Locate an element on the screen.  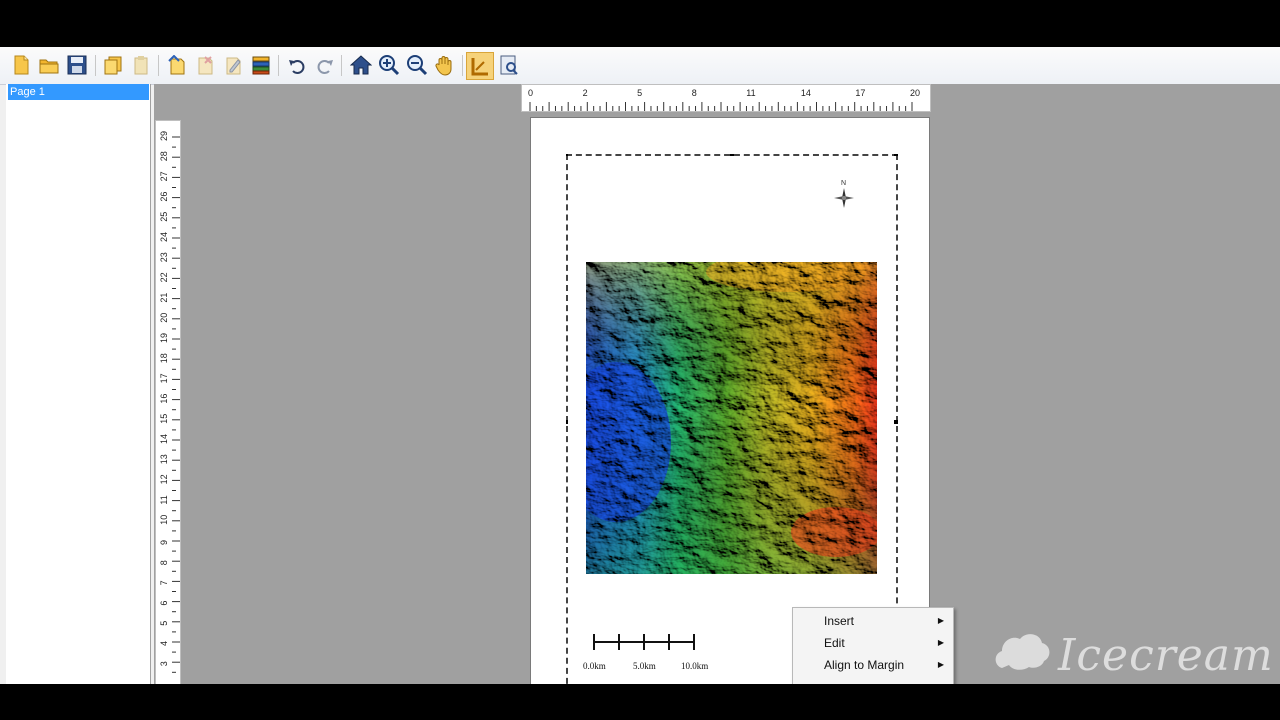
context-menu-align-label: Align to Margin is located at coordinates (864, 665).